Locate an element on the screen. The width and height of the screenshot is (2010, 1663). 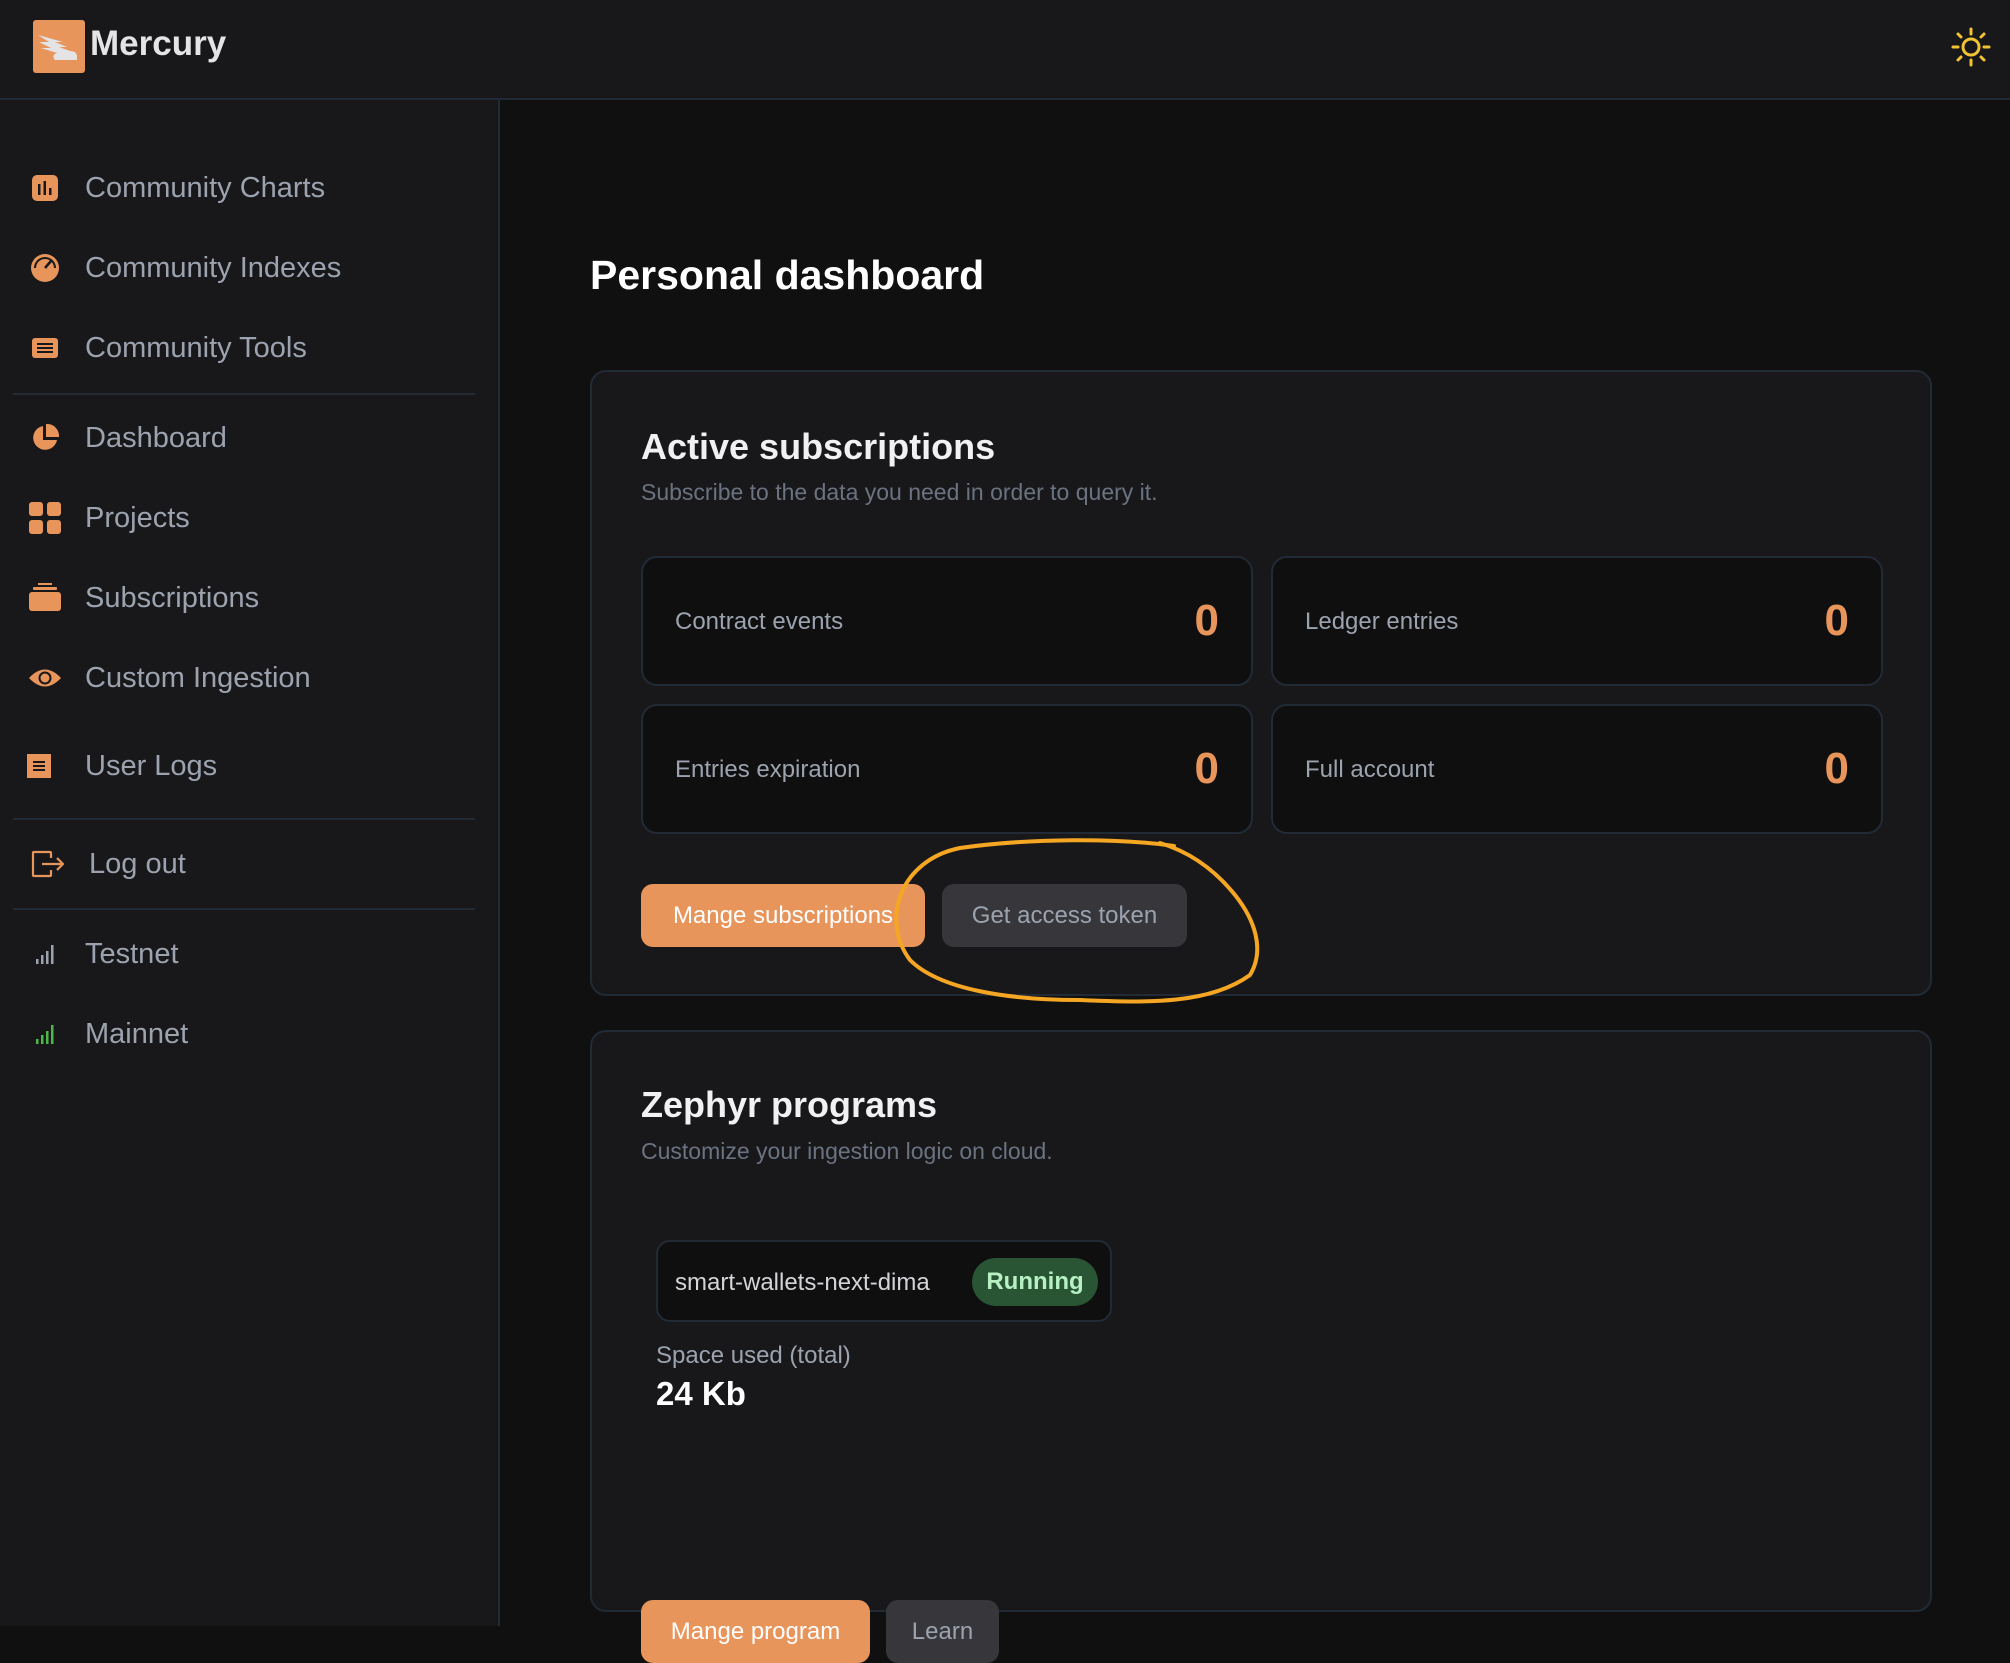
program-chip: smart-wallets-next-dima Running is located at coordinates (884, 1281).